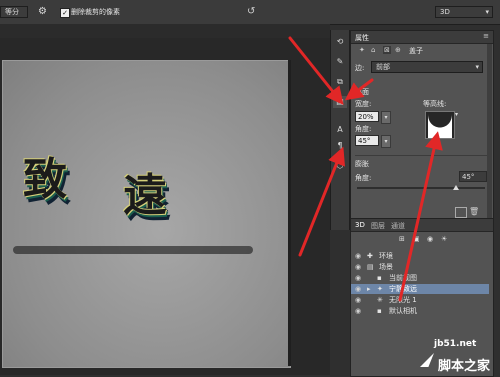 This screenshot has height=377, width=500. I want to click on watermark-site: jb51.net, so click(455, 344).